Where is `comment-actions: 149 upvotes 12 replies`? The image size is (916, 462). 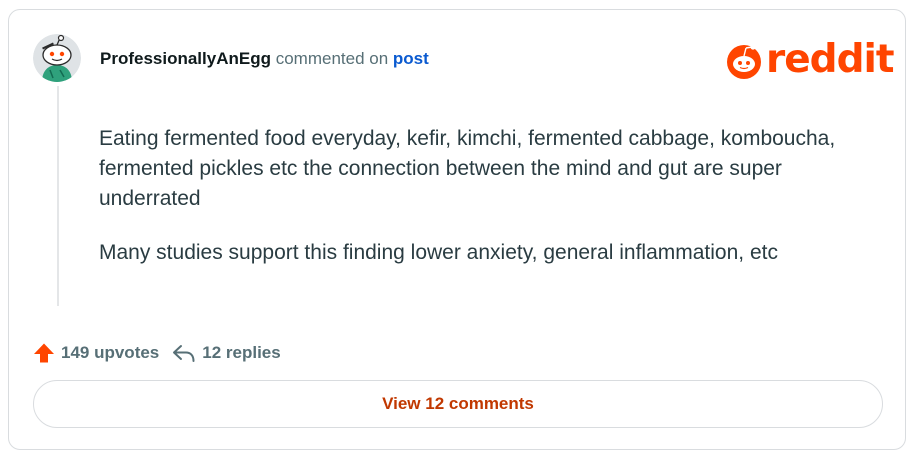
comment-actions: 149 upvotes 12 replies is located at coordinates (157, 353).